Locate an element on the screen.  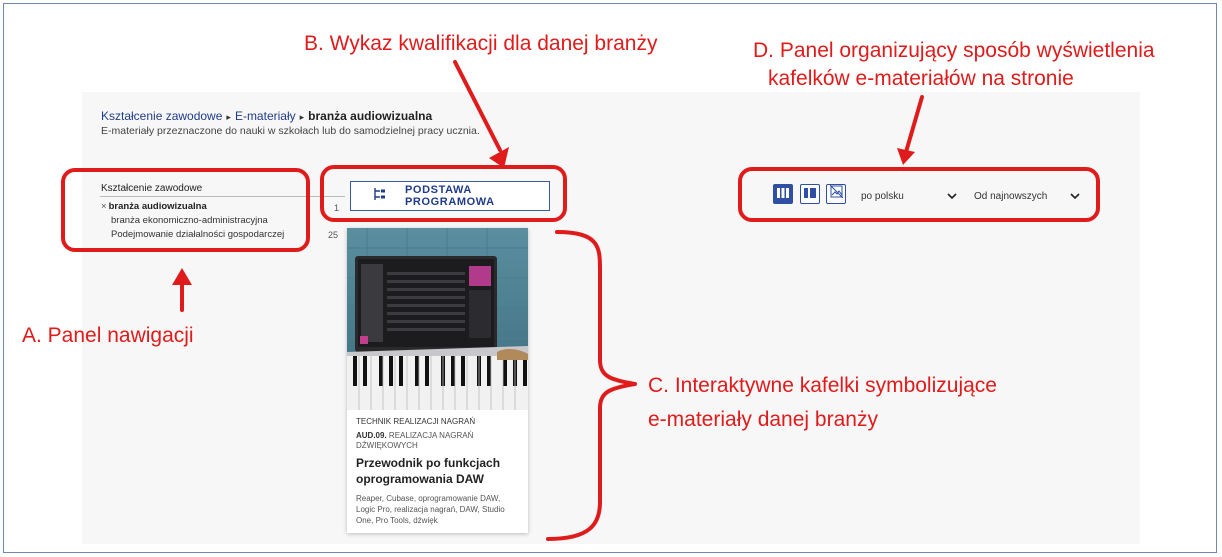
callout-brace-c is located at coordinates (591, 385).